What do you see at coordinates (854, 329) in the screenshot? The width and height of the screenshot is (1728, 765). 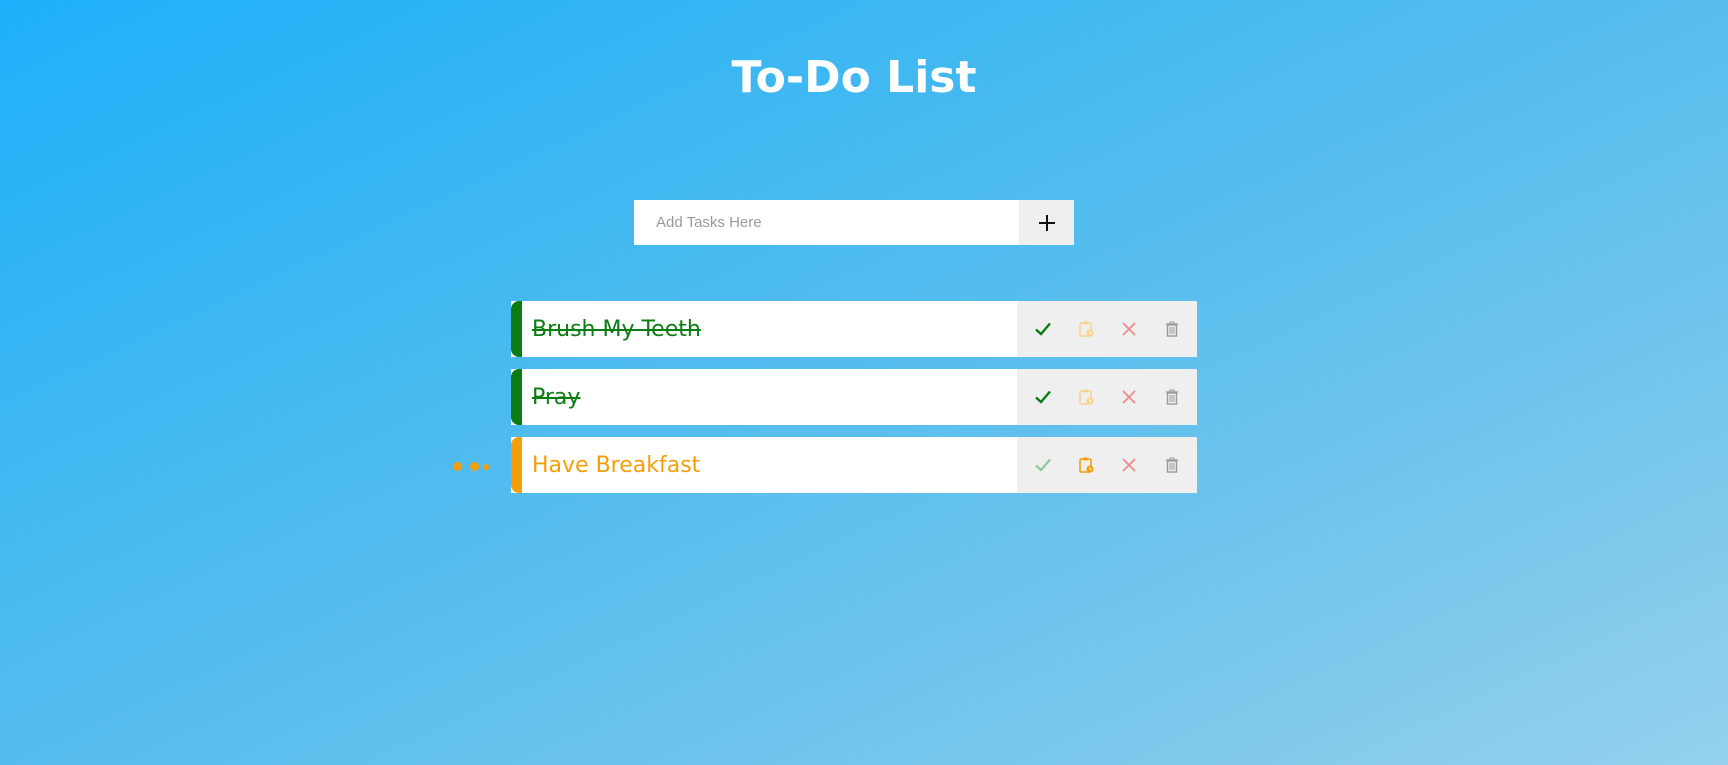 I see `task-item: Brush My Teeth` at bounding box center [854, 329].